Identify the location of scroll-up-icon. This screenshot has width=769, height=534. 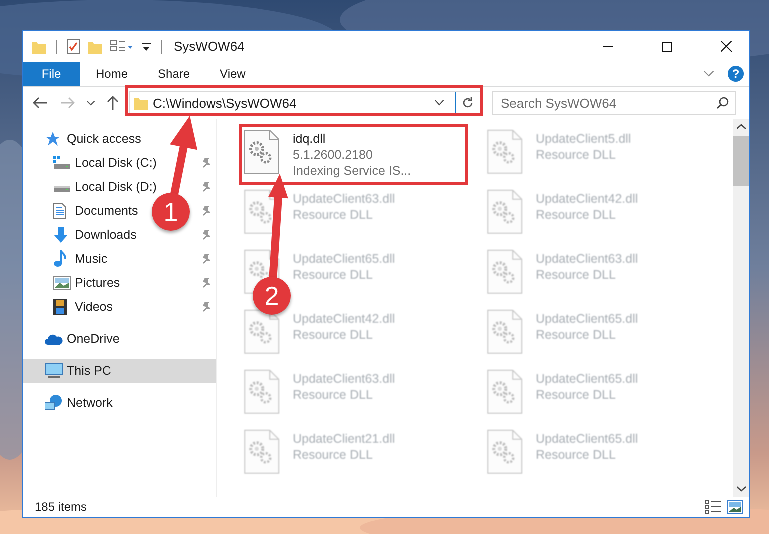
(741, 127).